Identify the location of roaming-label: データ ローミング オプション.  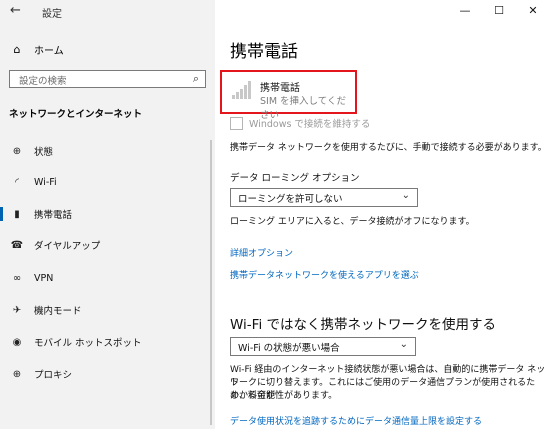
(295, 178).